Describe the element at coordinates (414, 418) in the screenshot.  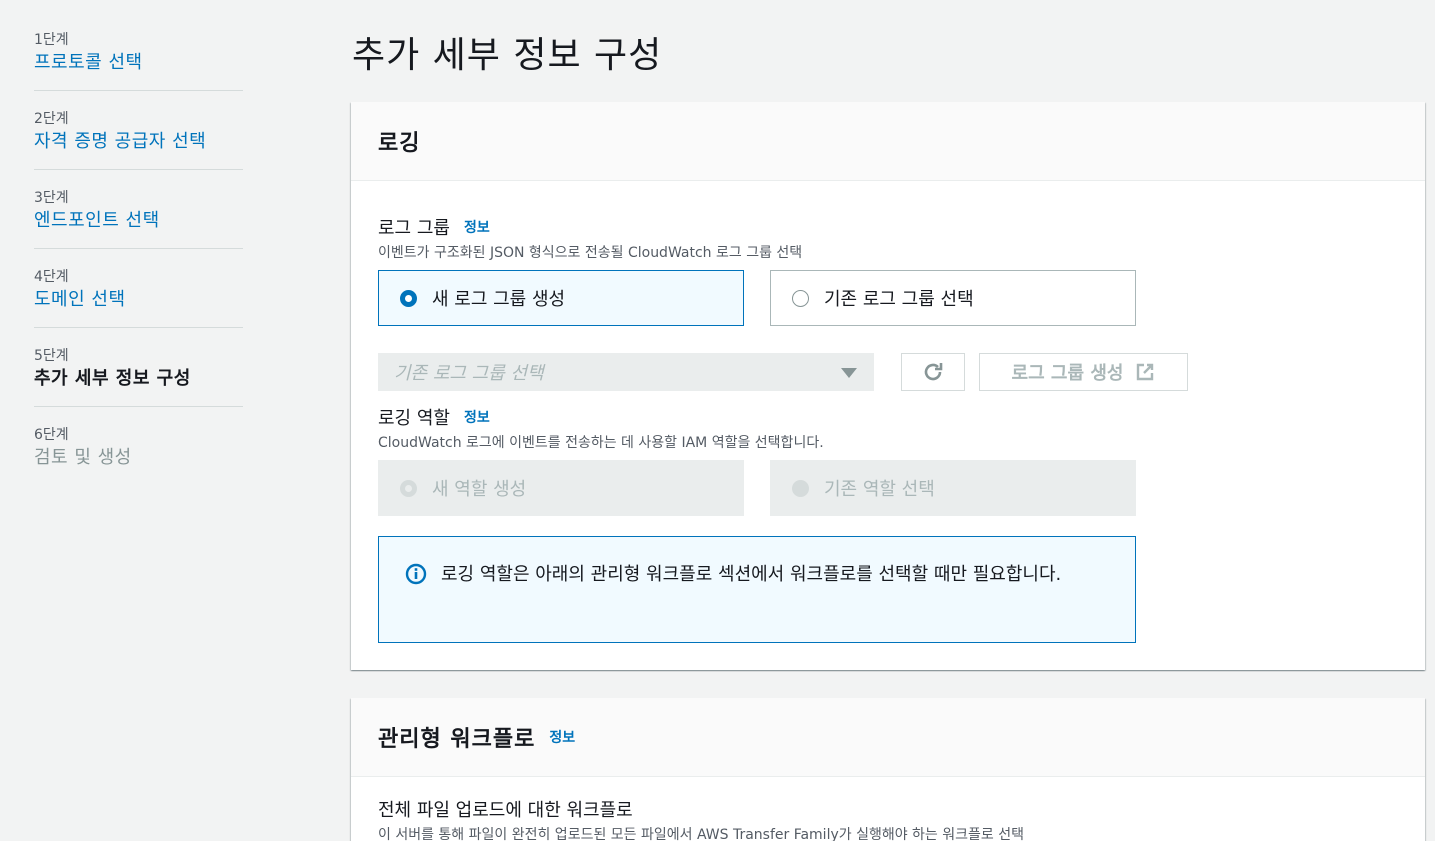
I see `logging-role-label: 로깅 역할` at that location.